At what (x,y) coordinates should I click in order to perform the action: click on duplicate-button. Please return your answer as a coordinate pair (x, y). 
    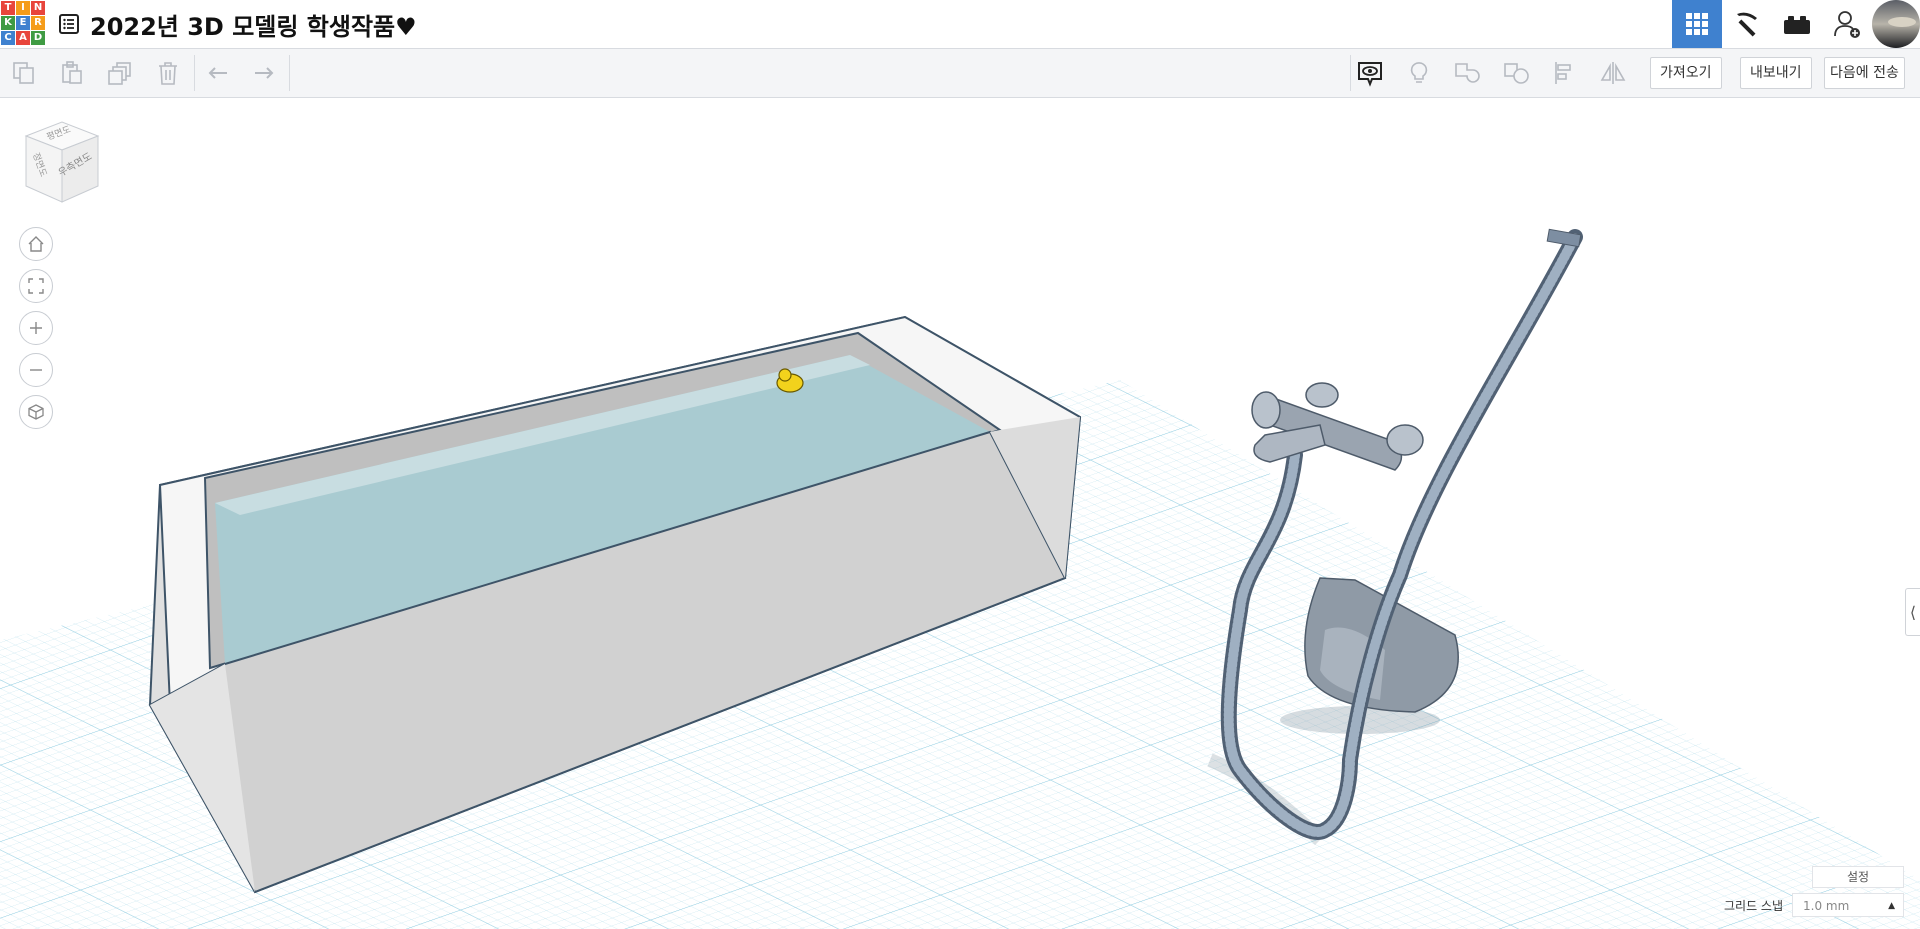
    Looking at the image, I should click on (120, 73).